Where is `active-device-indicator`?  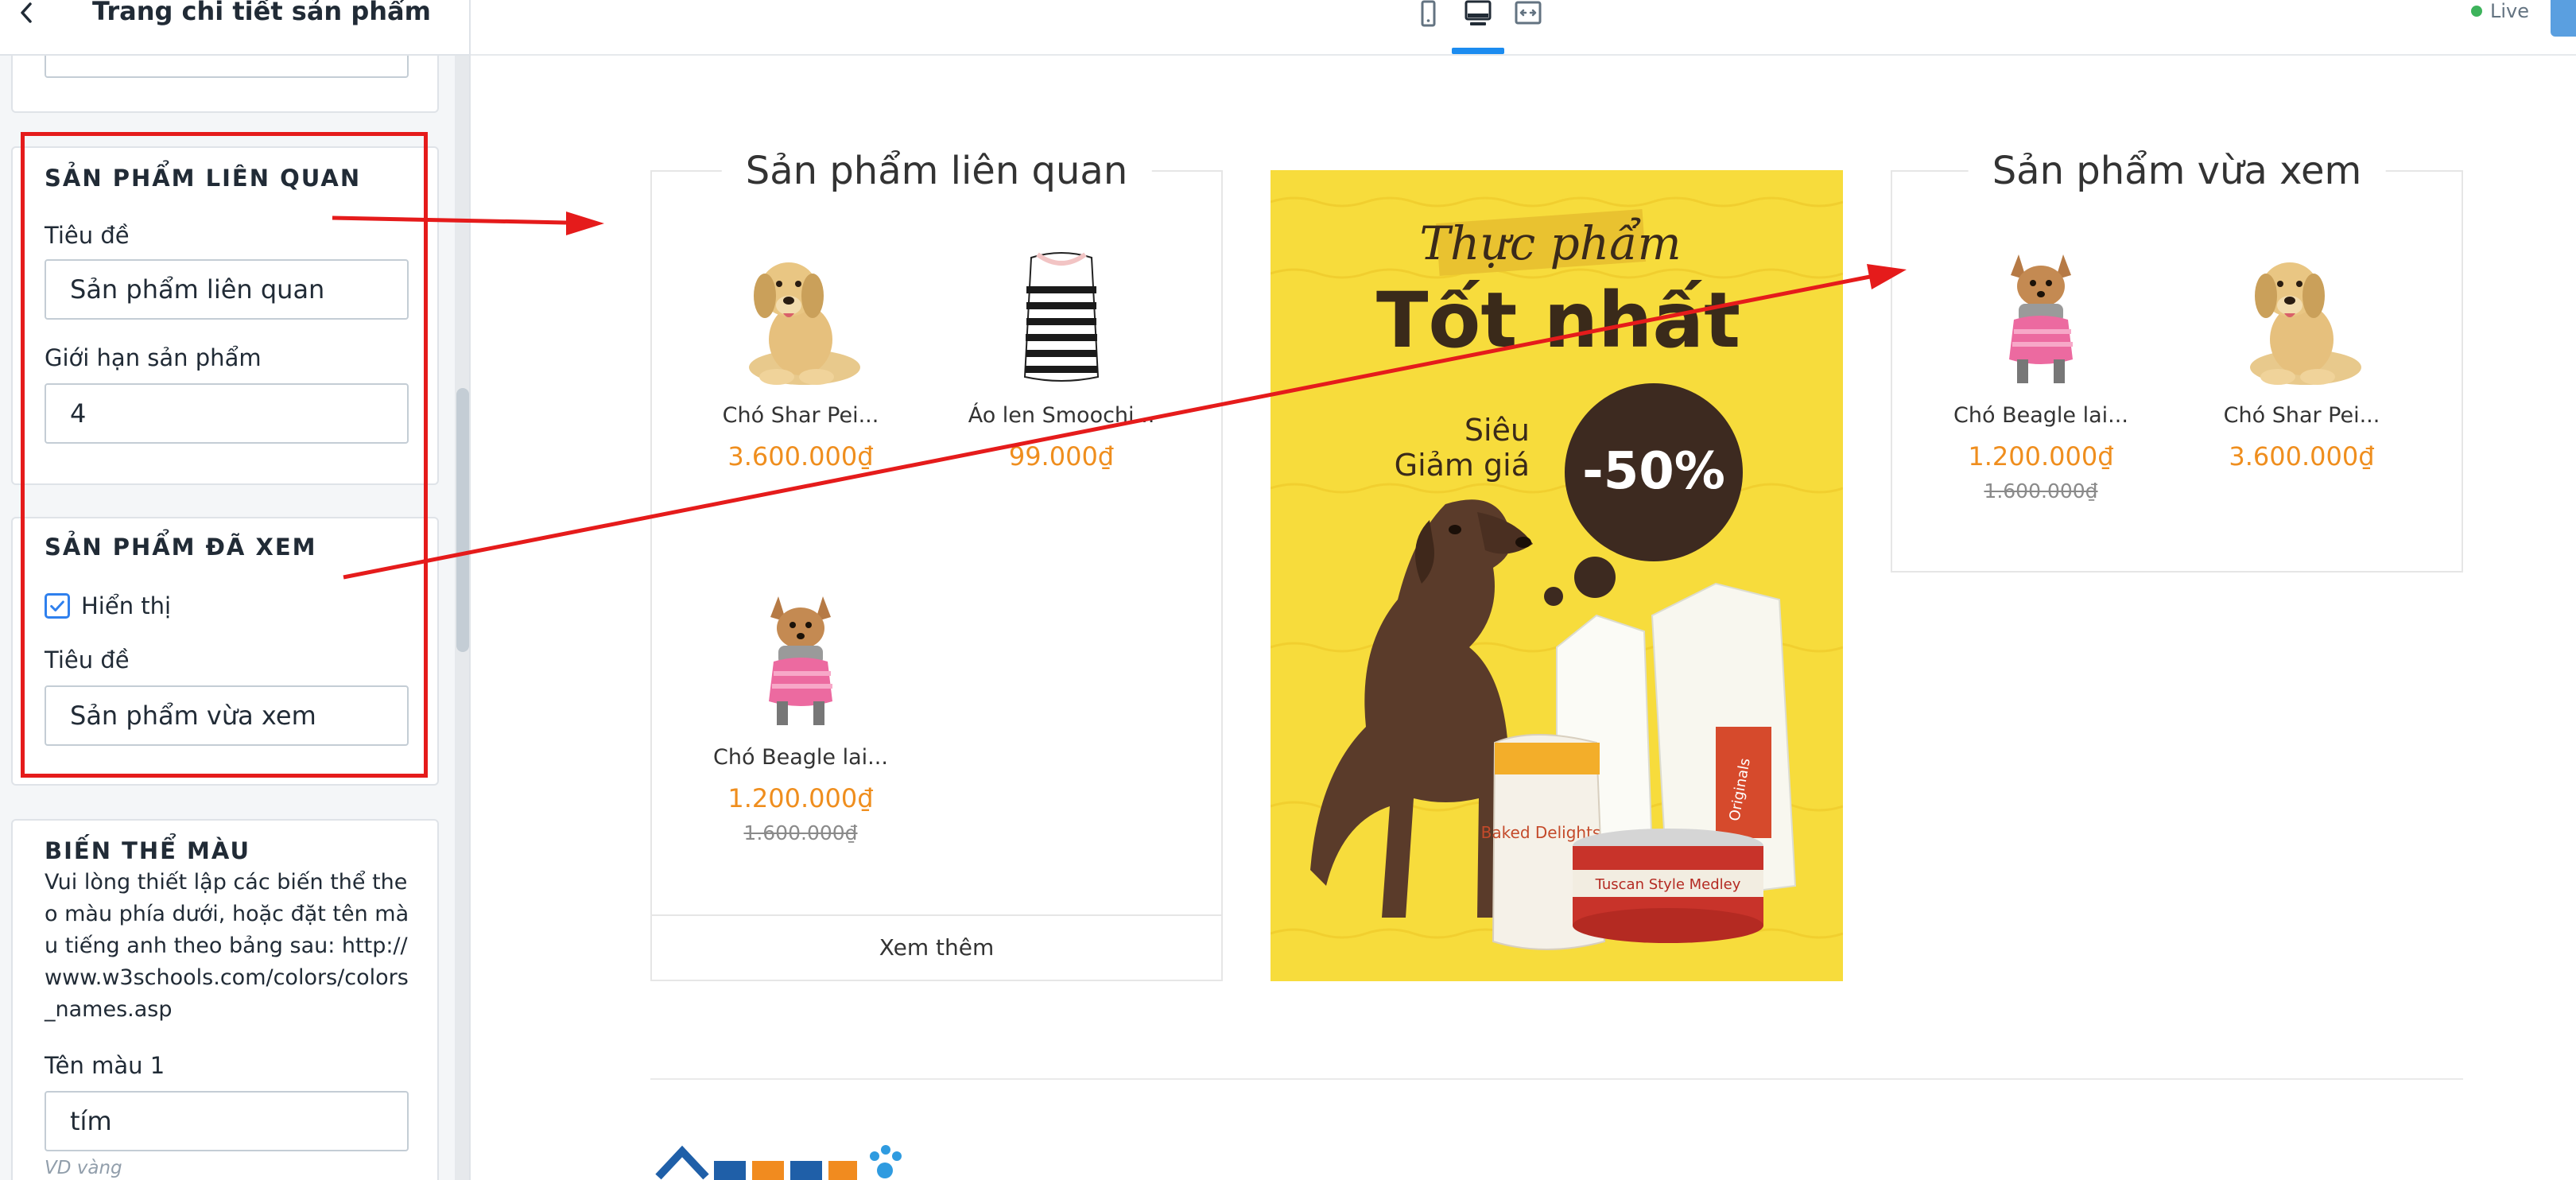
active-device-indicator is located at coordinates (1478, 51).